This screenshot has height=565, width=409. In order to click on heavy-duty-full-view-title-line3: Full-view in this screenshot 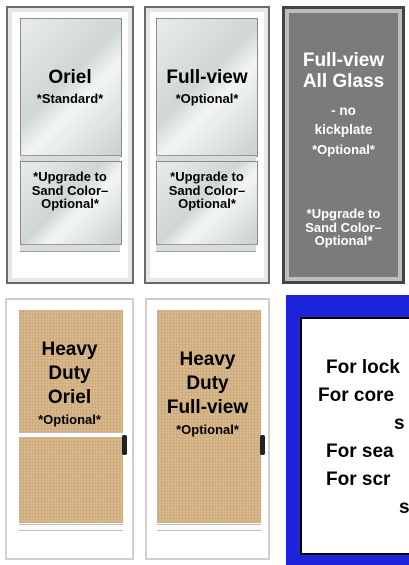, I will do `click(207, 407)`.